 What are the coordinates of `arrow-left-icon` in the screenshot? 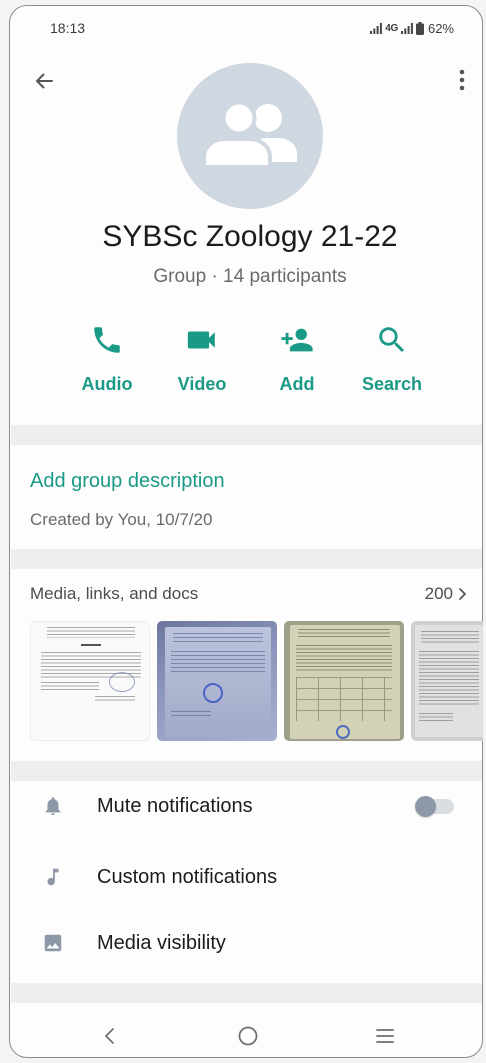 It's located at (44, 81).